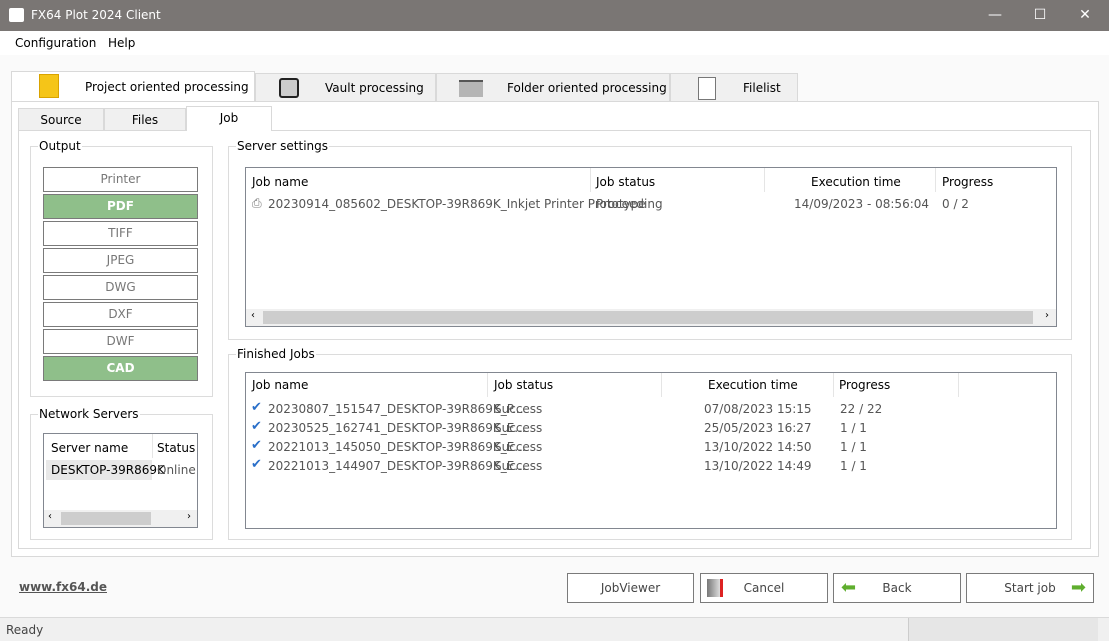 This screenshot has height=641, width=1109. What do you see at coordinates (120, 260) in the screenshot?
I see `output-jpeg-button: JPEG` at bounding box center [120, 260].